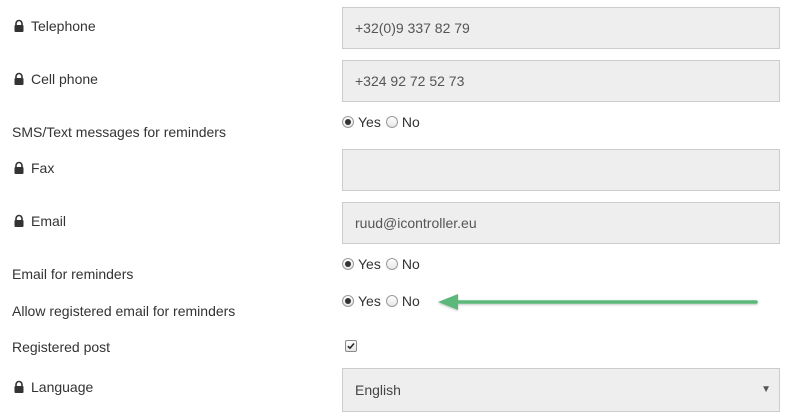  Describe the element at coordinates (348, 122) in the screenshot. I see `sms-reminders-yes-radio` at that location.